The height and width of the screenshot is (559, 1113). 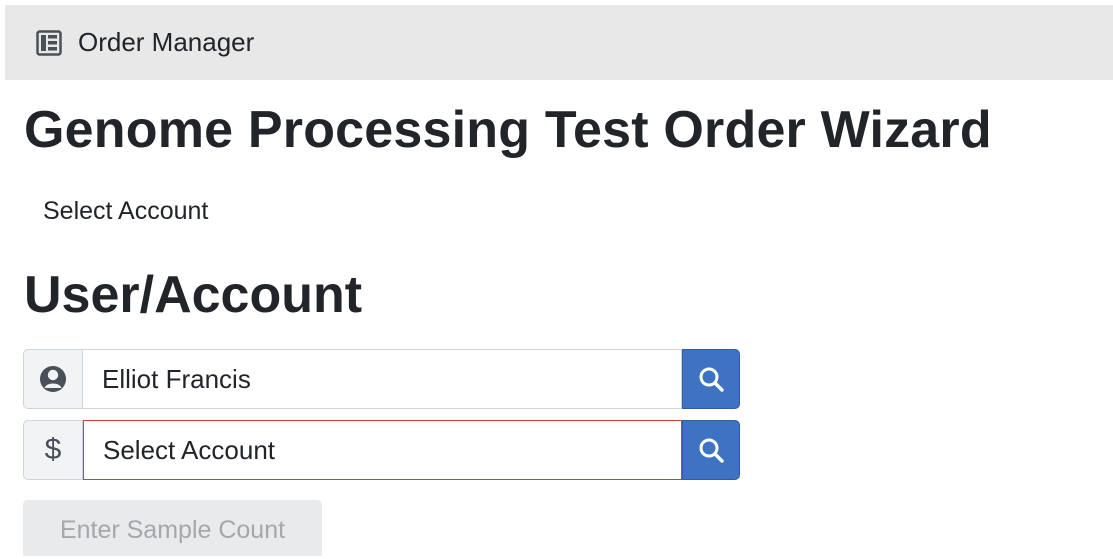 What do you see at coordinates (166, 42) in the screenshot?
I see `app-title: Order Manager` at bounding box center [166, 42].